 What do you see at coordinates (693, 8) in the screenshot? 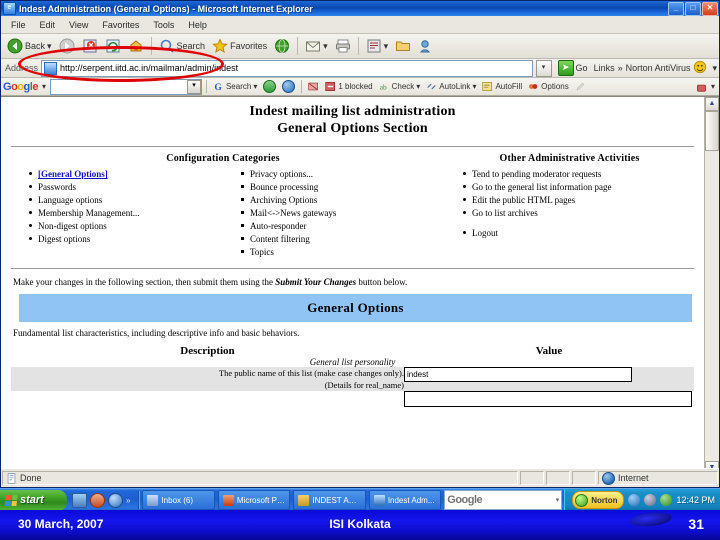
I see `maximize-button: □` at bounding box center [693, 8].